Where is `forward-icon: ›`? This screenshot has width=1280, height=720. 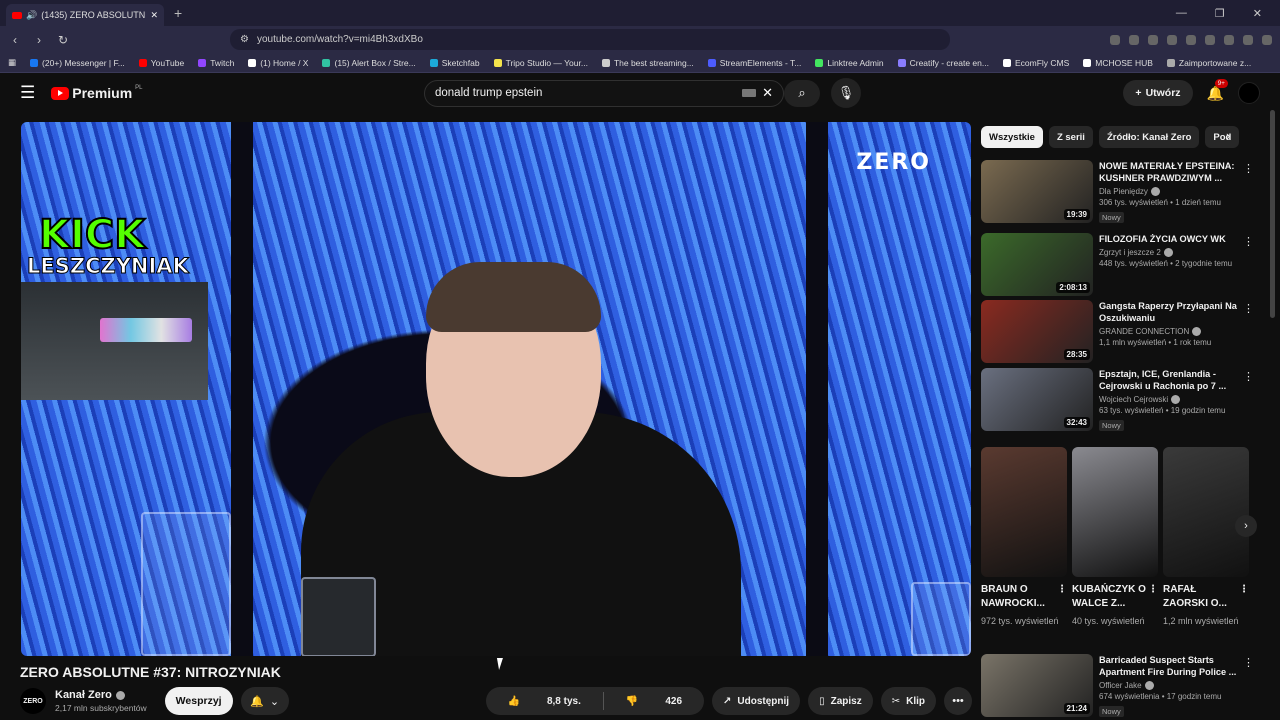 forward-icon: › is located at coordinates (39, 40).